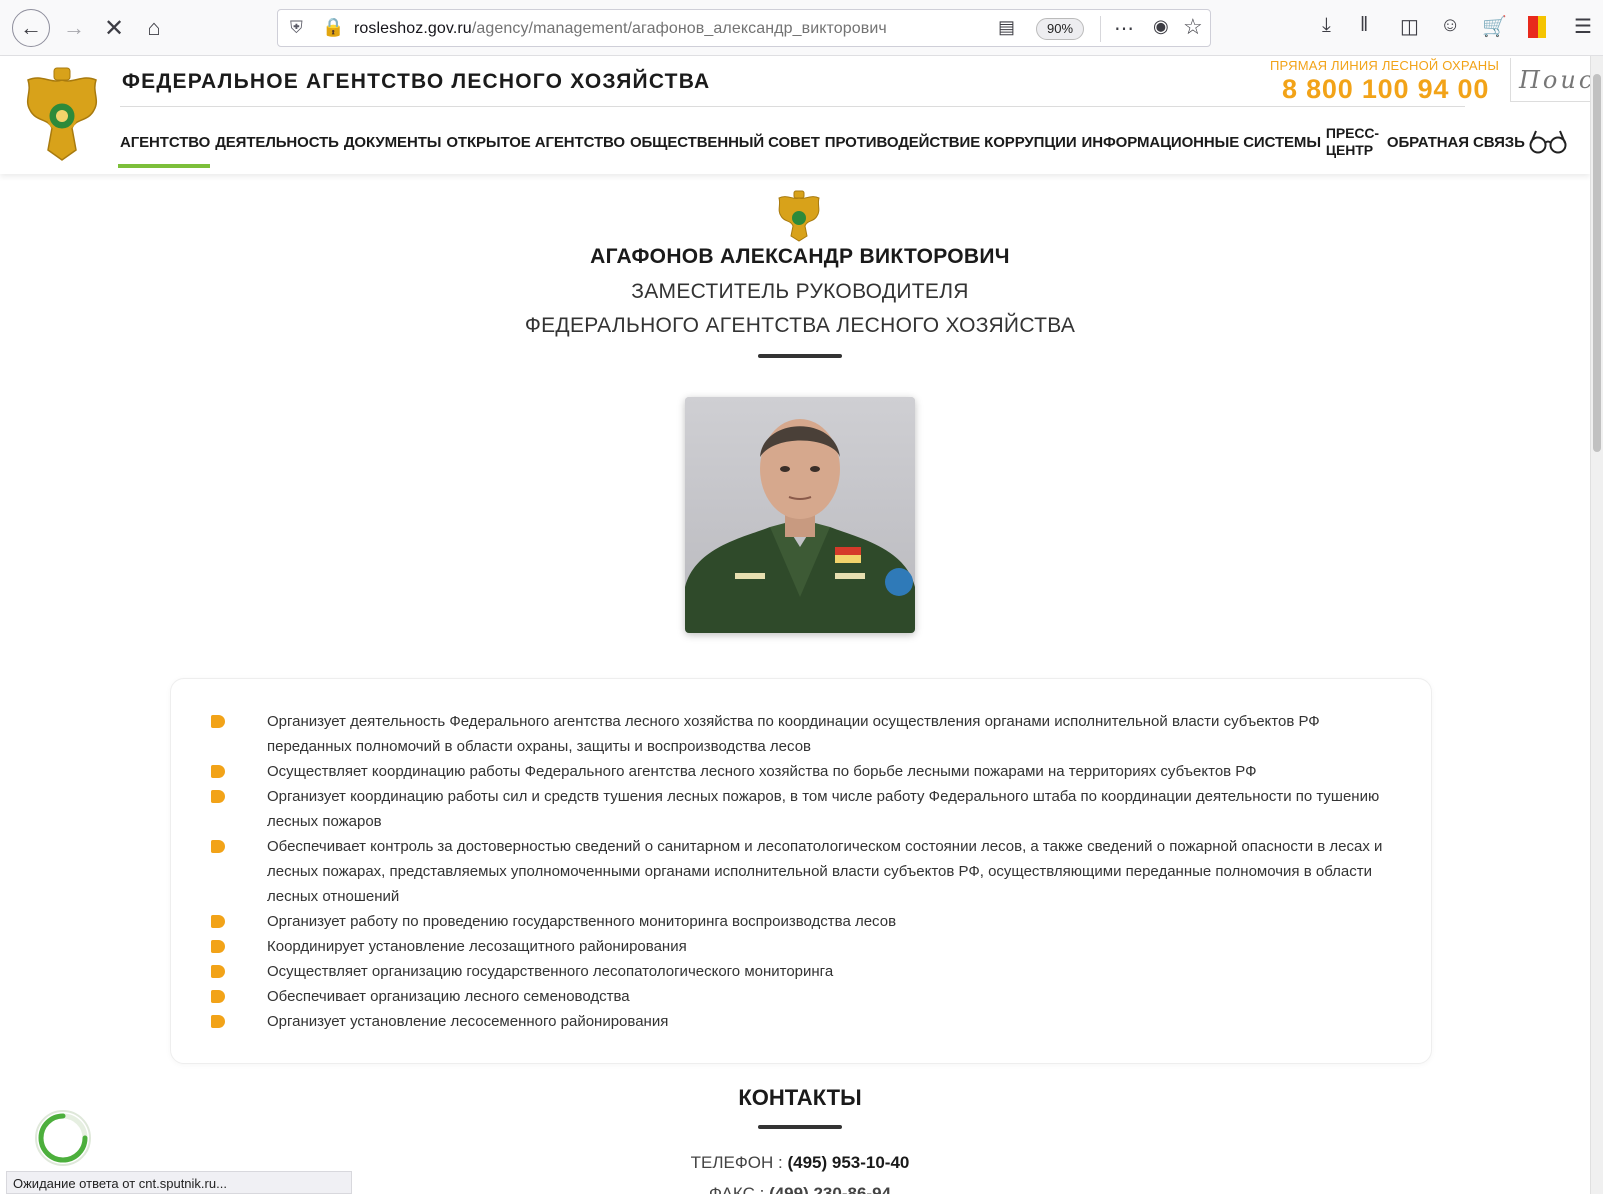 The width and height of the screenshot is (1603, 1194). I want to click on page-actions-icon: ⋯, so click(1124, 28).